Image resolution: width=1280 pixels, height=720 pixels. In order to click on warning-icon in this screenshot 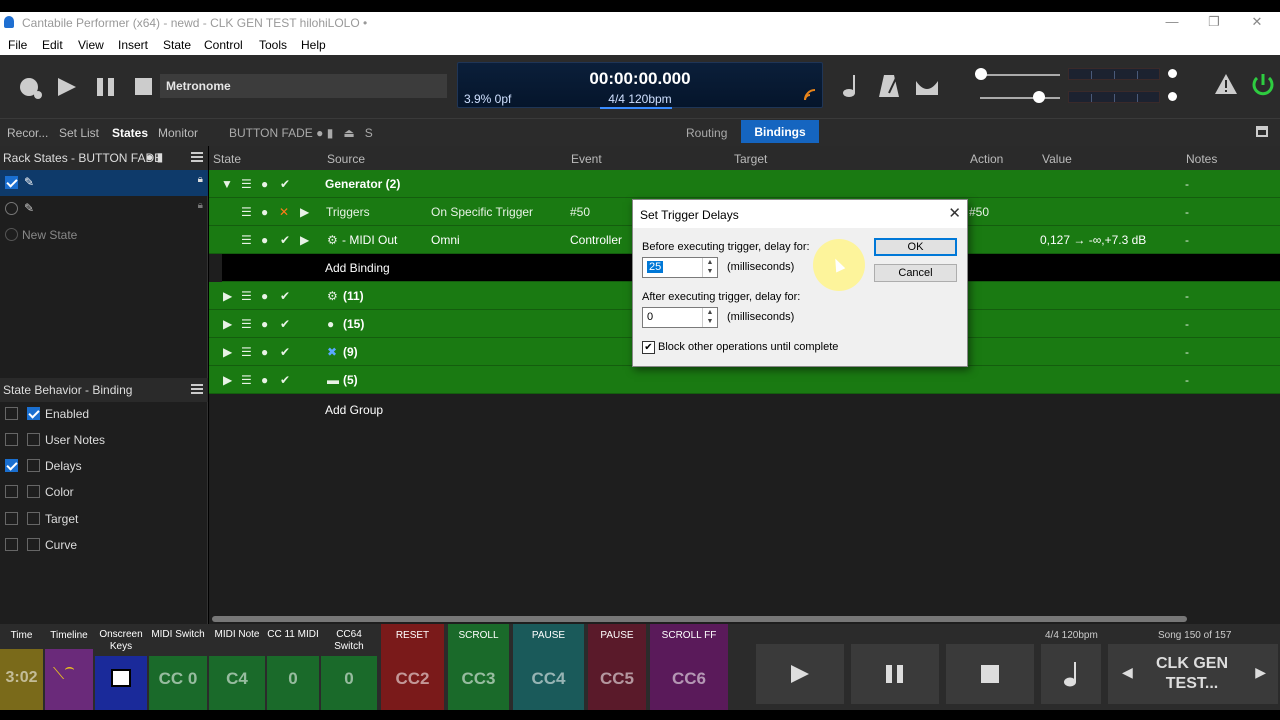, I will do `click(1226, 85)`.